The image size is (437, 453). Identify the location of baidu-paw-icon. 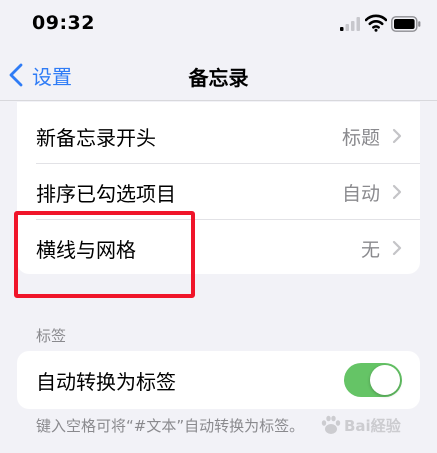
(331, 424).